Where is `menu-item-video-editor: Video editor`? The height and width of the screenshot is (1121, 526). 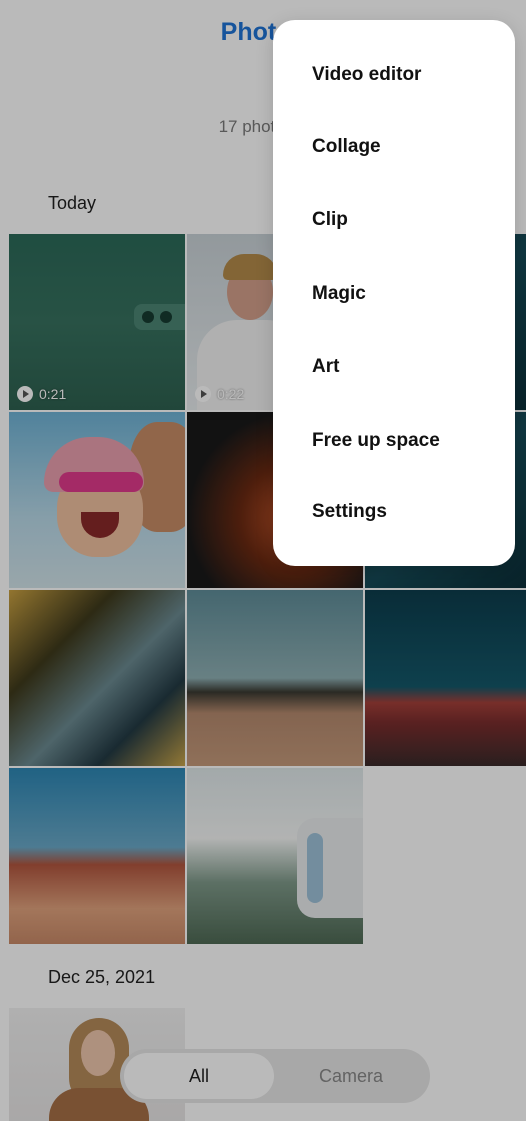 menu-item-video-editor: Video editor is located at coordinates (366, 75).